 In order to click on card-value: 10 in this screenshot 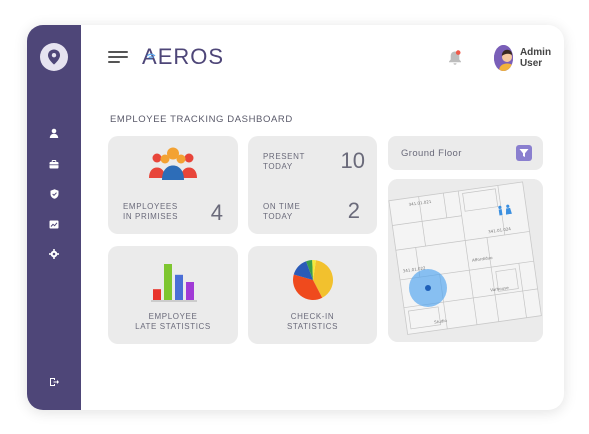, I will do `click(352, 160)`.